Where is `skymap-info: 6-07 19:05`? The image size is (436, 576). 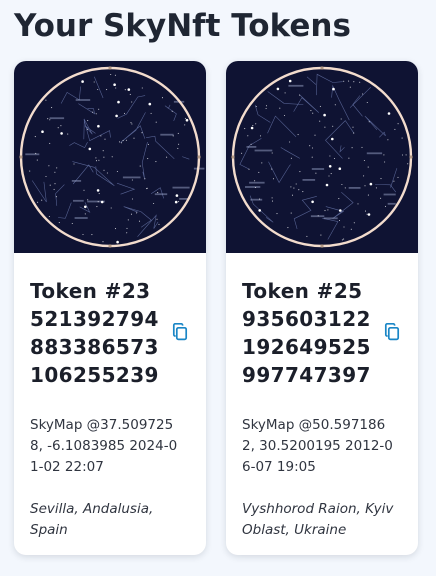 skymap-info: 6-07 19:05 is located at coordinates (279, 467).